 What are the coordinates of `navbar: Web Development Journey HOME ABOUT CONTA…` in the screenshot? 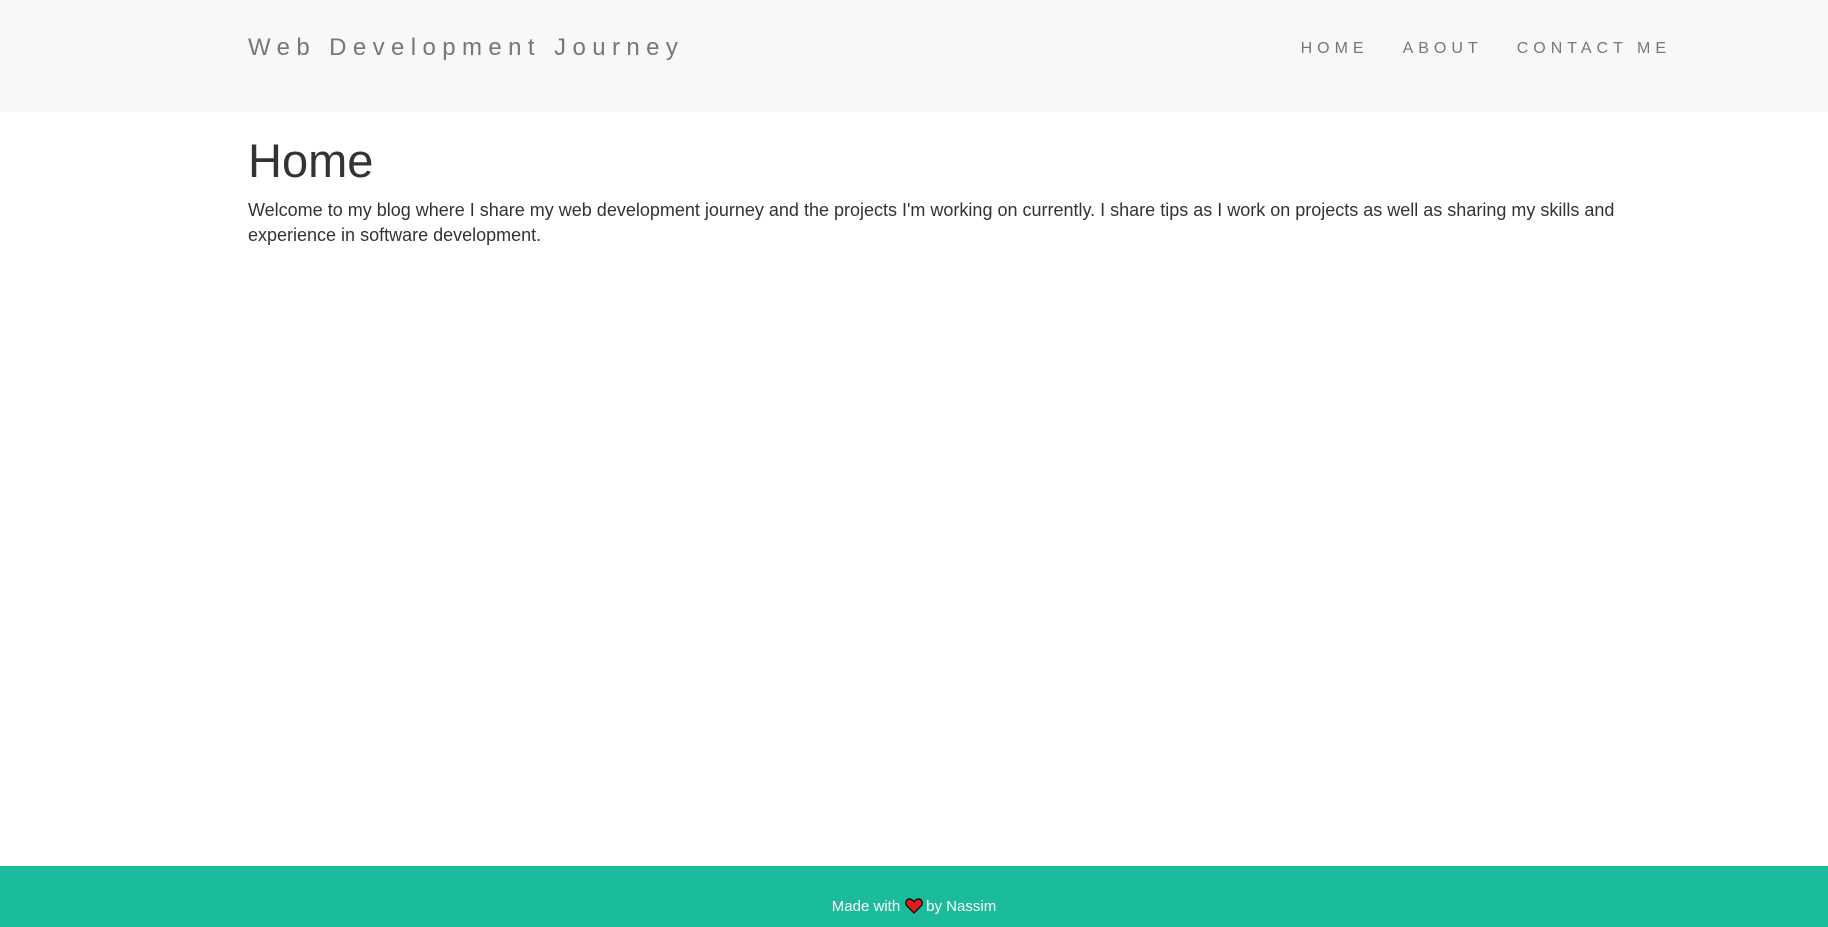 It's located at (914, 56).